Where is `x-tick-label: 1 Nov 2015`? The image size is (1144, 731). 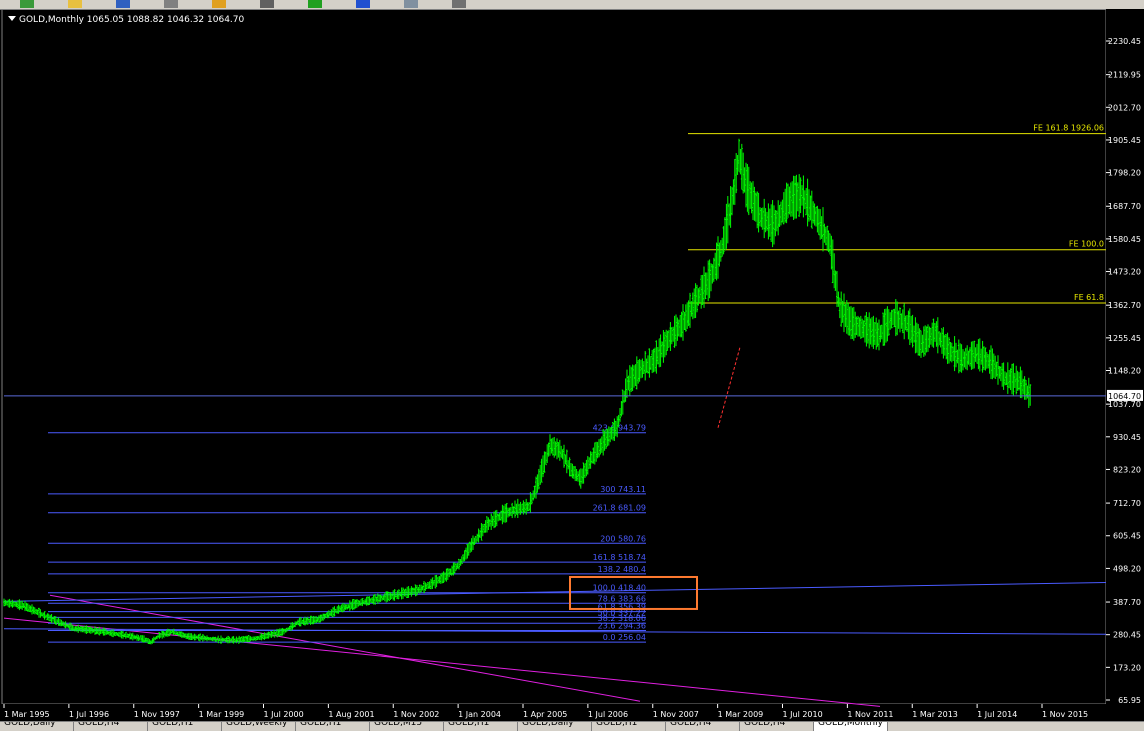
x-tick-label: 1 Nov 2015 is located at coordinates (1065, 714).